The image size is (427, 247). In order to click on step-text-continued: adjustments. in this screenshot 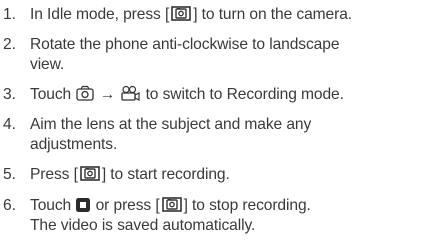, I will do `click(74, 144)`.